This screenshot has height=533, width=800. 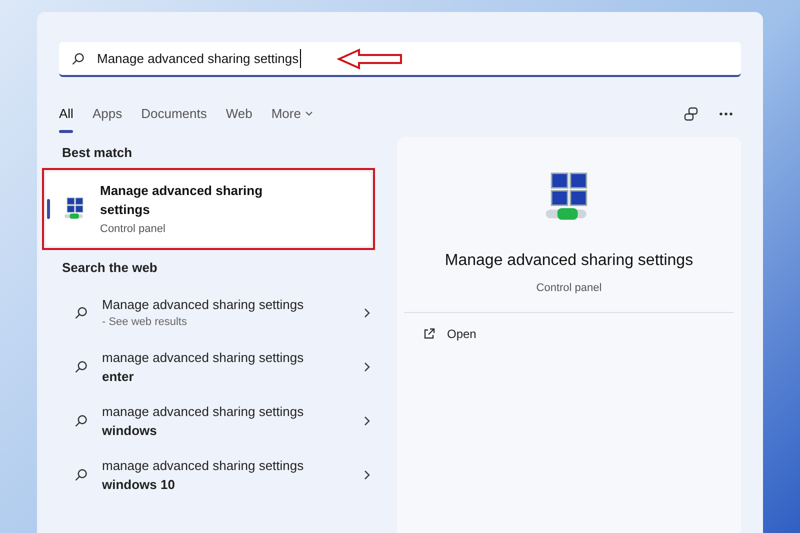 I want to click on chevron-down-icon, so click(x=308, y=114).